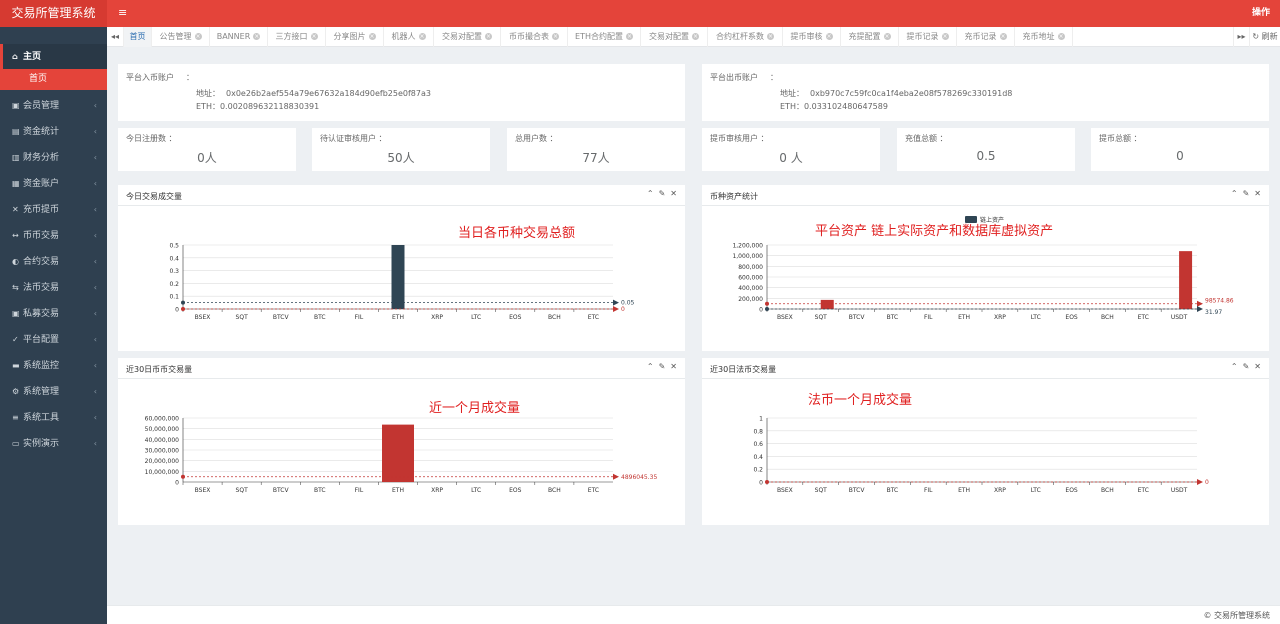 The height and width of the screenshot is (624, 1280). I want to click on tab-1: 公告管理 ×, so click(181, 37).